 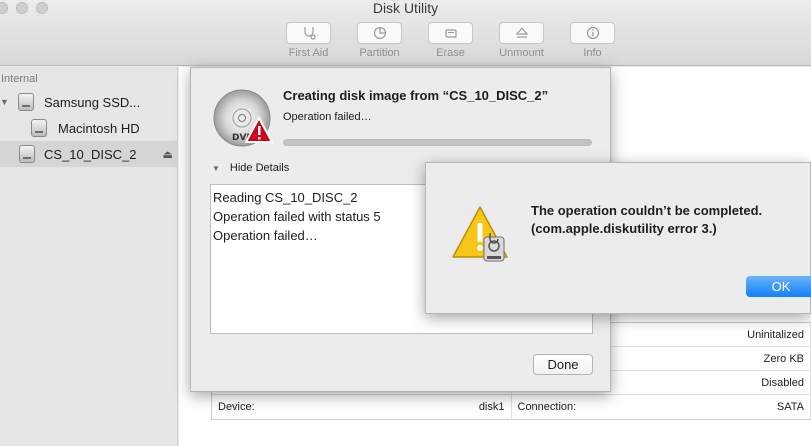 What do you see at coordinates (27, 154) in the screenshot?
I see `disc-volume-icon` at bounding box center [27, 154].